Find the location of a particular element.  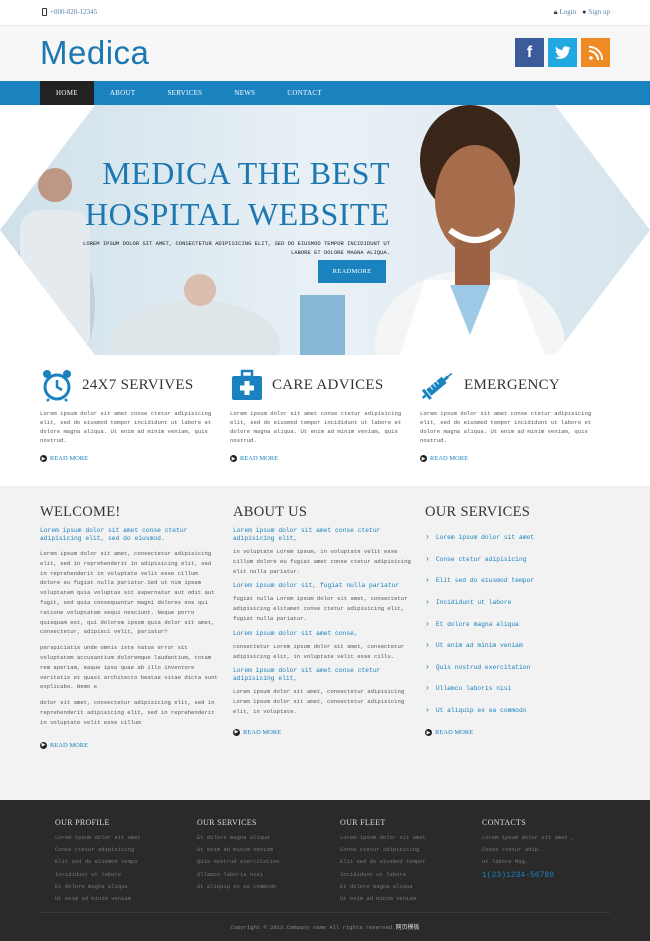

nav-news: NEWS is located at coordinates (244, 93).